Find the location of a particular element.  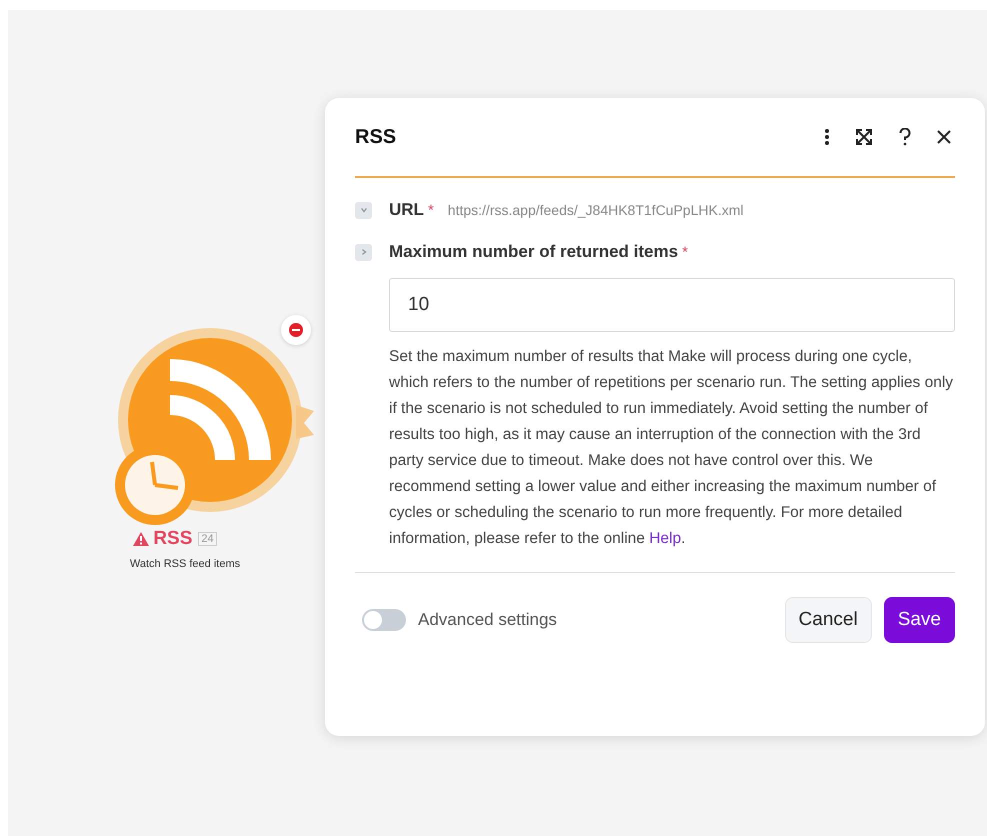

advanced-settings-label: Advanced settings is located at coordinates (487, 620).